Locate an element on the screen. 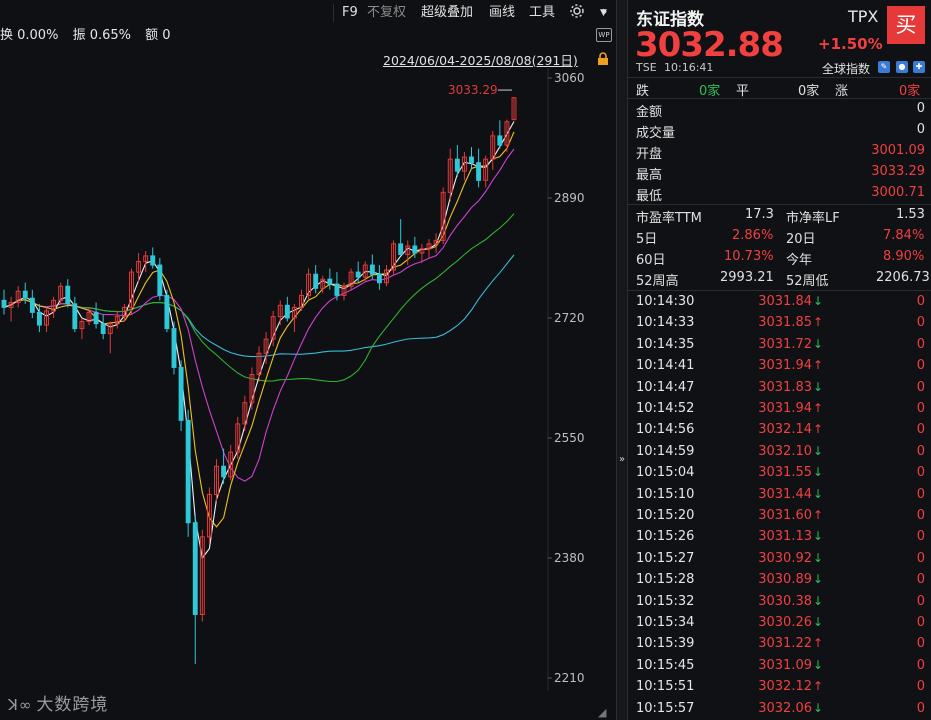  y-tick-label: 2380 is located at coordinates (569, 558).